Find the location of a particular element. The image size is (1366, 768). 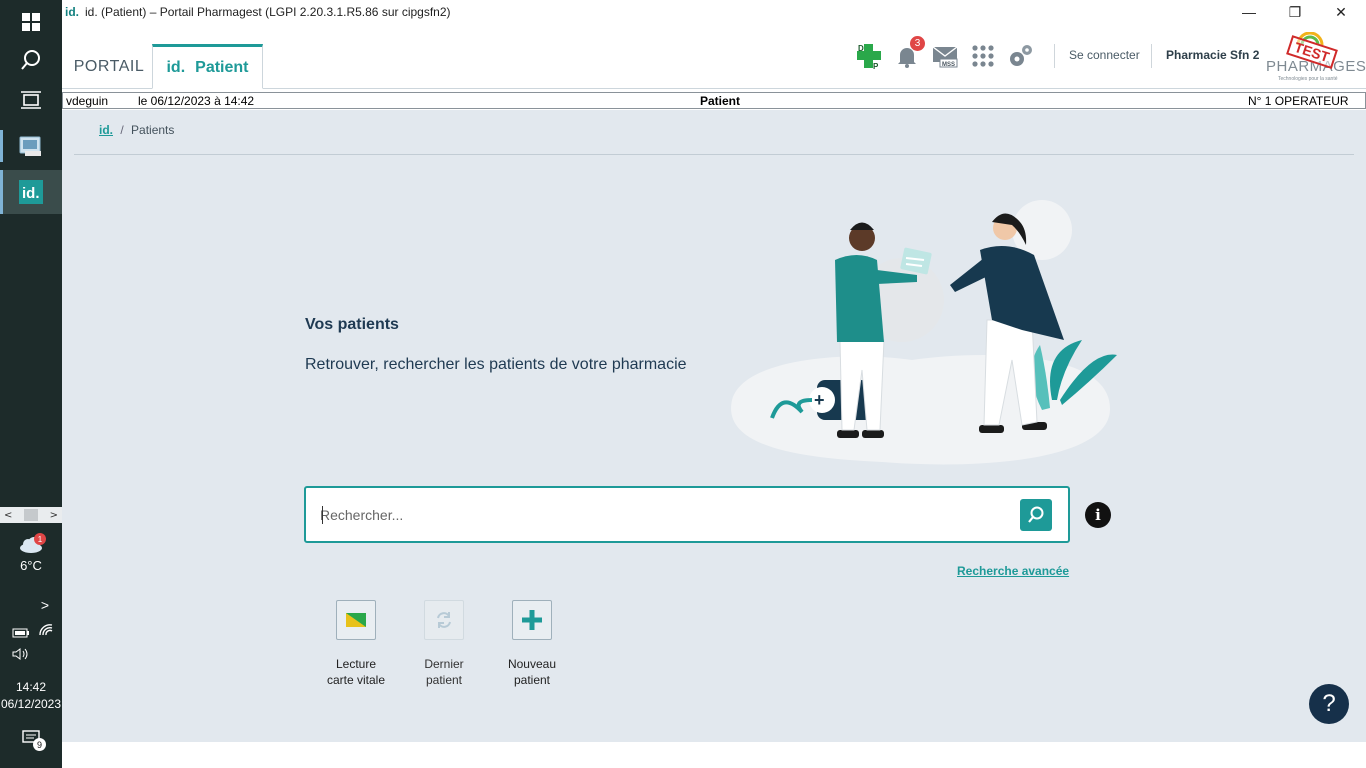

breadcrumb-root-link: id. is located at coordinates (106, 130).